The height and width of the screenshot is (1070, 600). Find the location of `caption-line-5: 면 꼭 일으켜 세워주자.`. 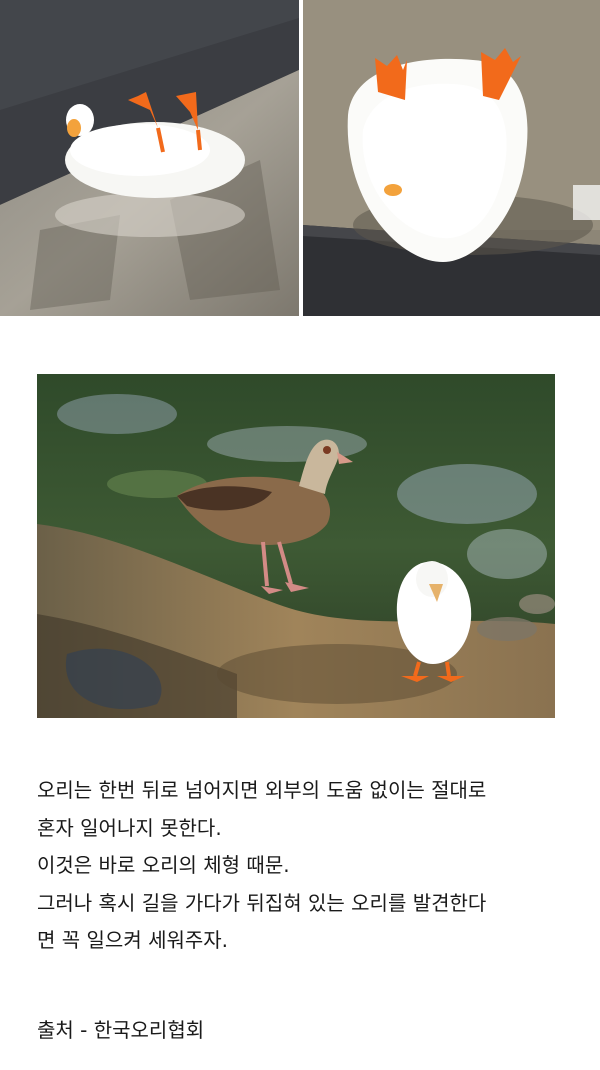

caption-line-5: 면 꼭 일으켜 세워주자. is located at coordinates (133, 940).